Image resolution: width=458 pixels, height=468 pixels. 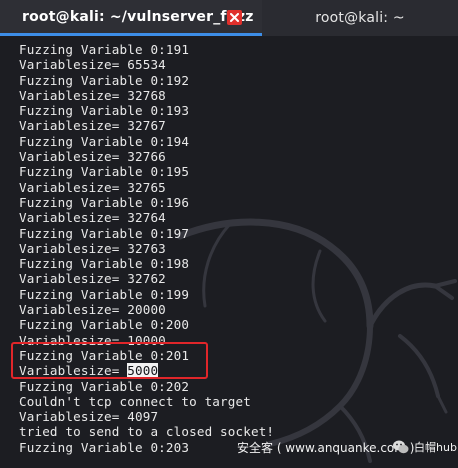 I want to click on terminal-line: Fuzzing Variable 0:193, so click(x=104, y=111).